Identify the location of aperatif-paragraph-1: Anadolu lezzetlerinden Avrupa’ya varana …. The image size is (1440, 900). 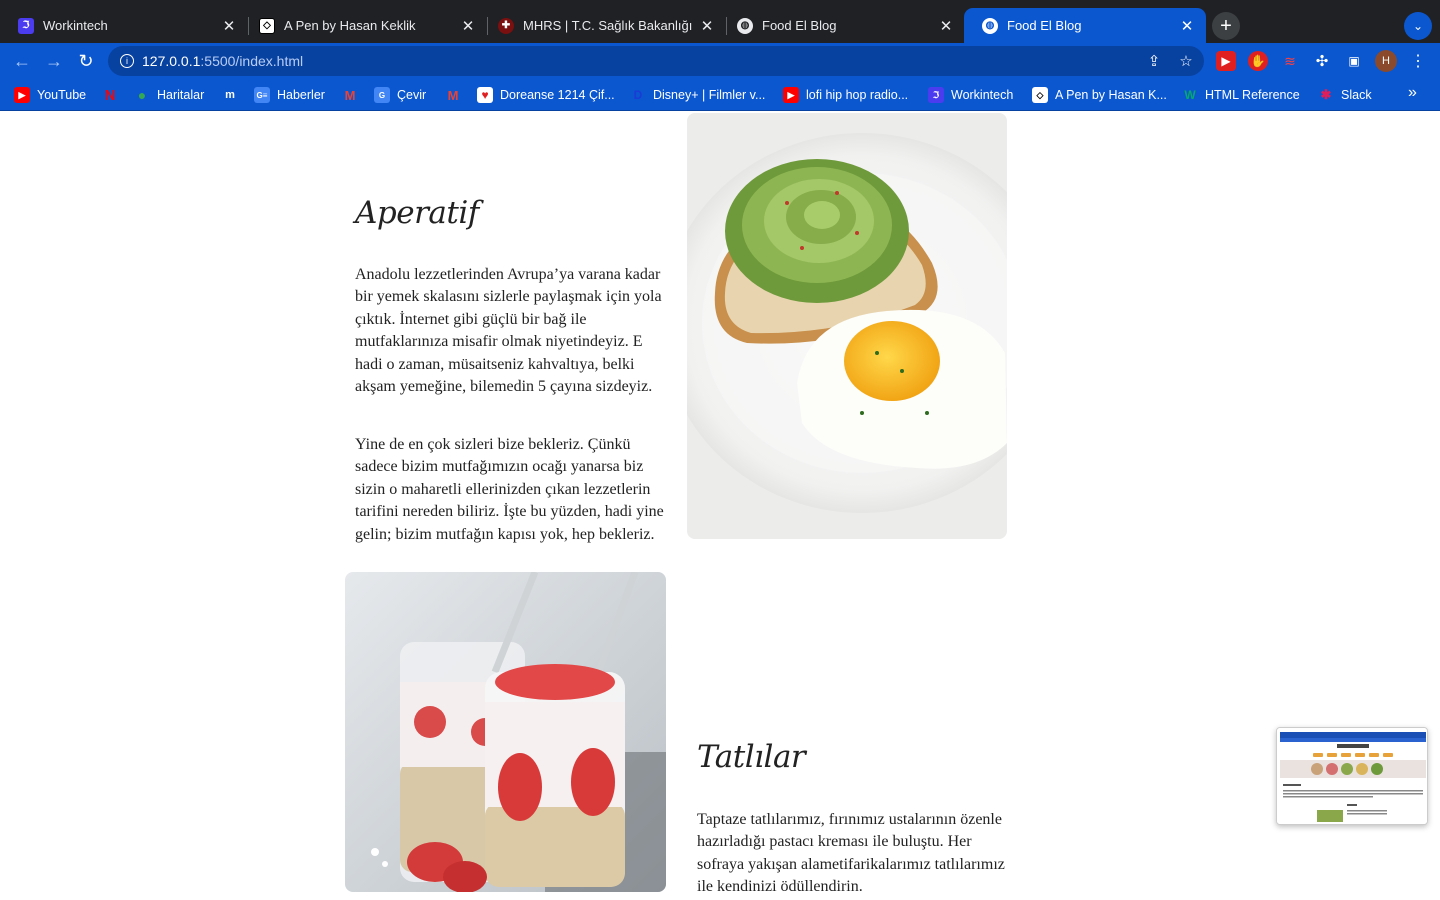
(508, 331).